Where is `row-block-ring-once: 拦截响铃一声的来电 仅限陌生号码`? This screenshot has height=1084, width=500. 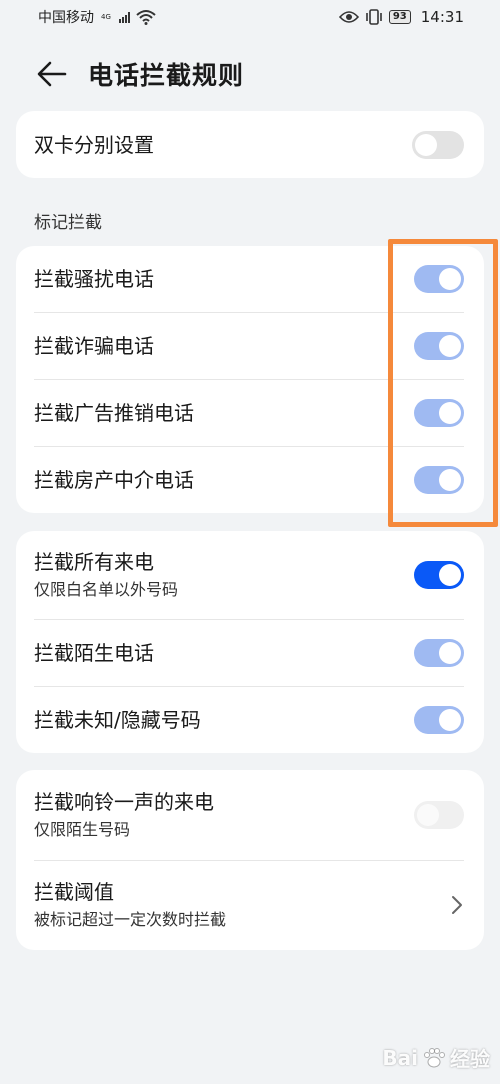 row-block-ring-once: 拦截响铃一声的来电 仅限陌生号码 is located at coordinates (250, 815).